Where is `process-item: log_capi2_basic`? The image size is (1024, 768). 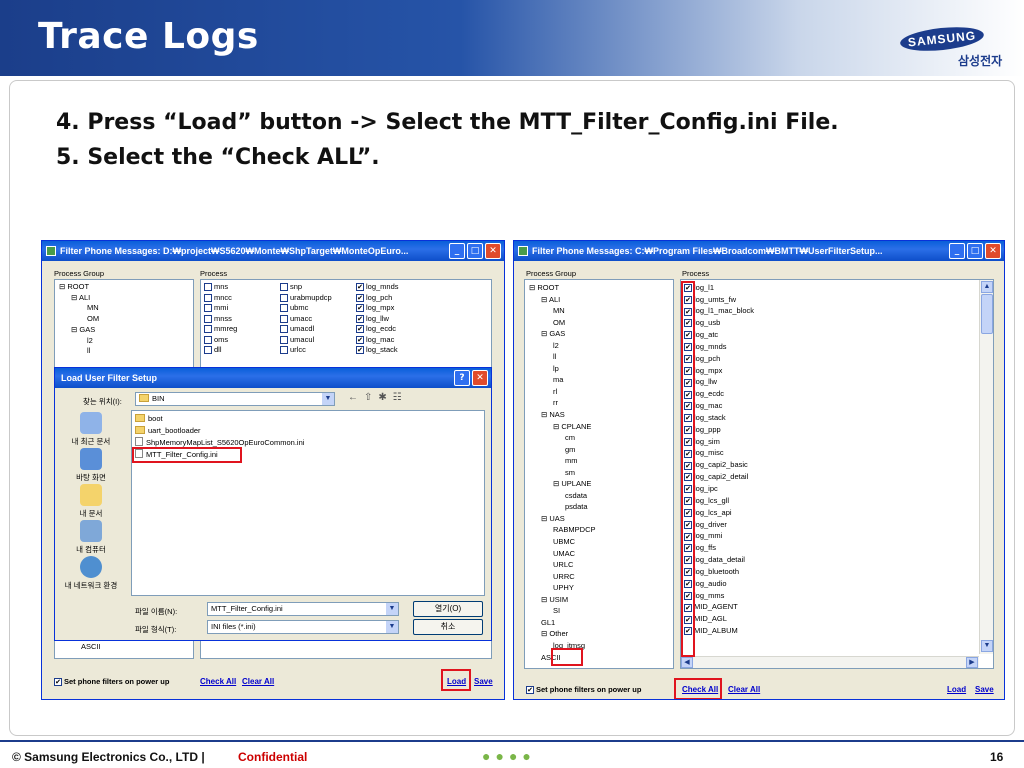
process-item: log_capi2_basic is located at coordinates (719, 466).